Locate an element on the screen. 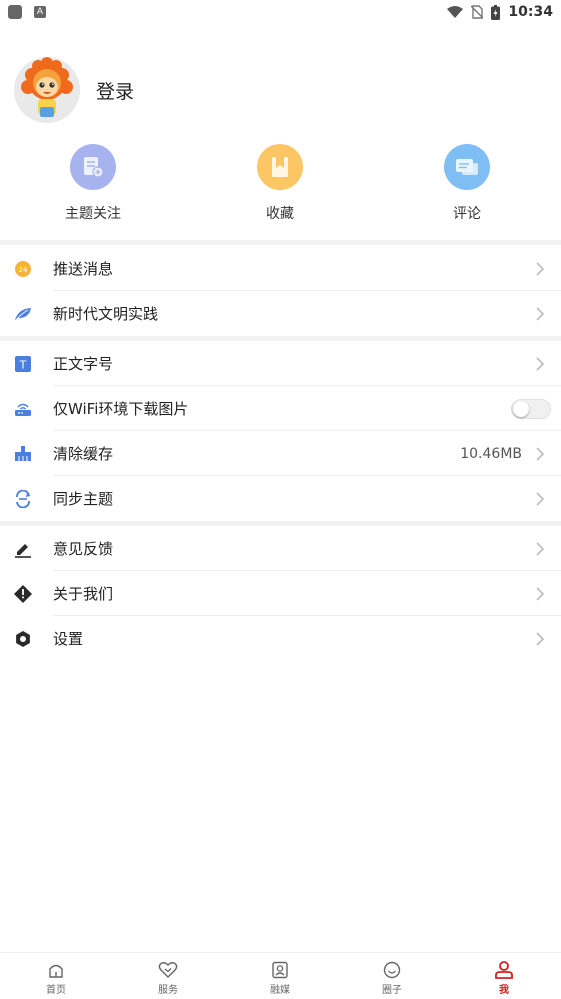 Image resolution: width=561 pixels, height=999 pixels. wifi-icon is located at coordinates (455, 11).